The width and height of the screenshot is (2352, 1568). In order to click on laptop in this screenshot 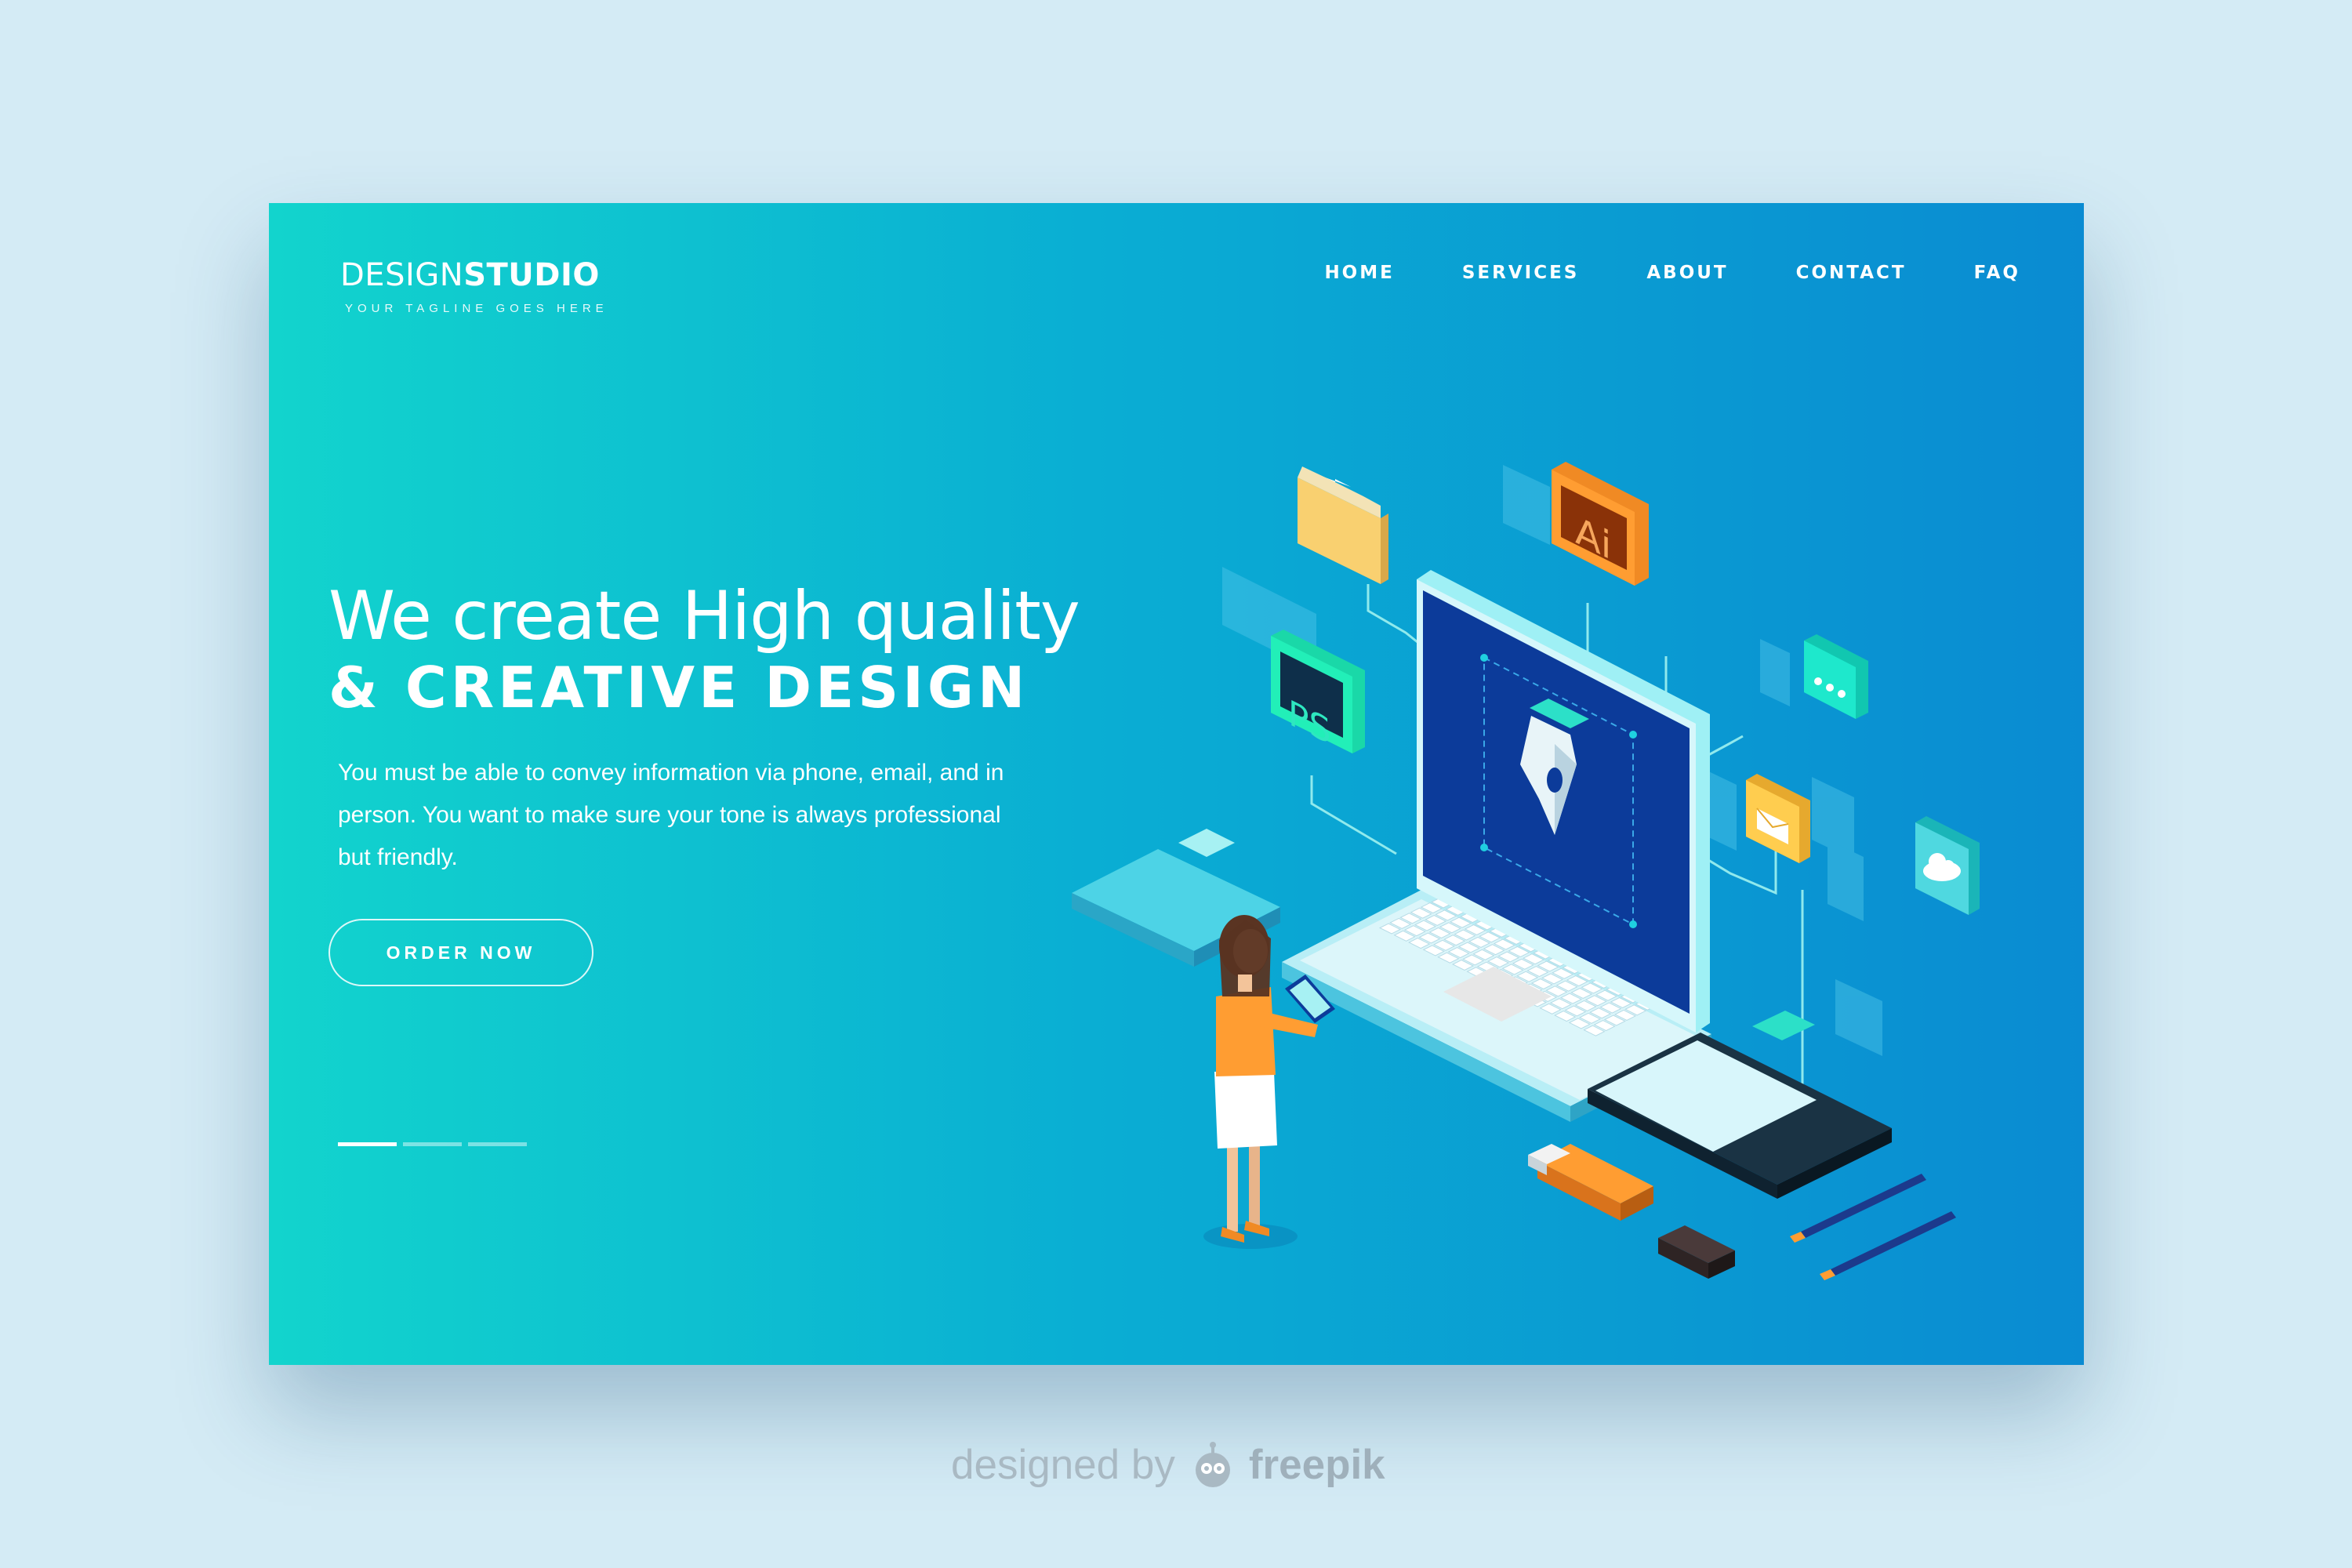, I will do `click(1496, 846)`.